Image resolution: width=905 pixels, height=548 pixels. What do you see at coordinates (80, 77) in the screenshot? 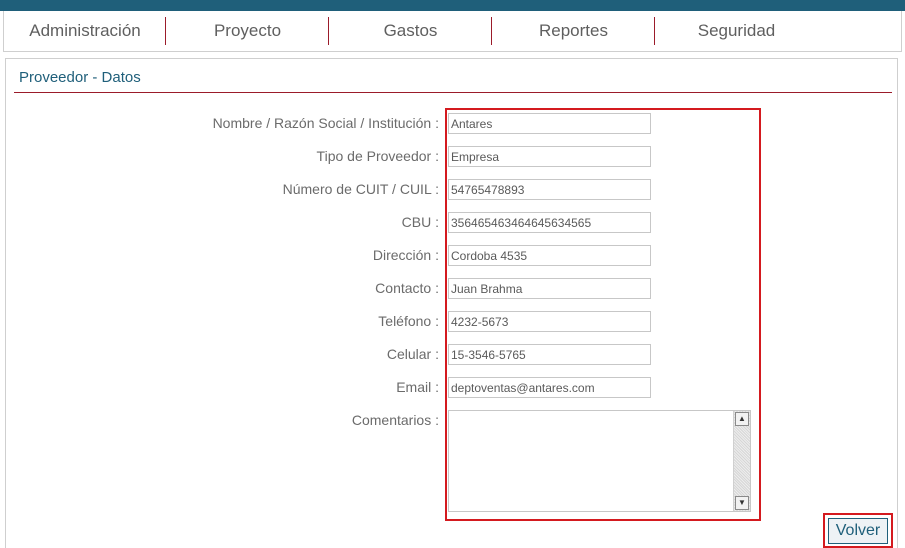
I see `page-title: Proveedor - Datos` at bounding box center [80, 77].